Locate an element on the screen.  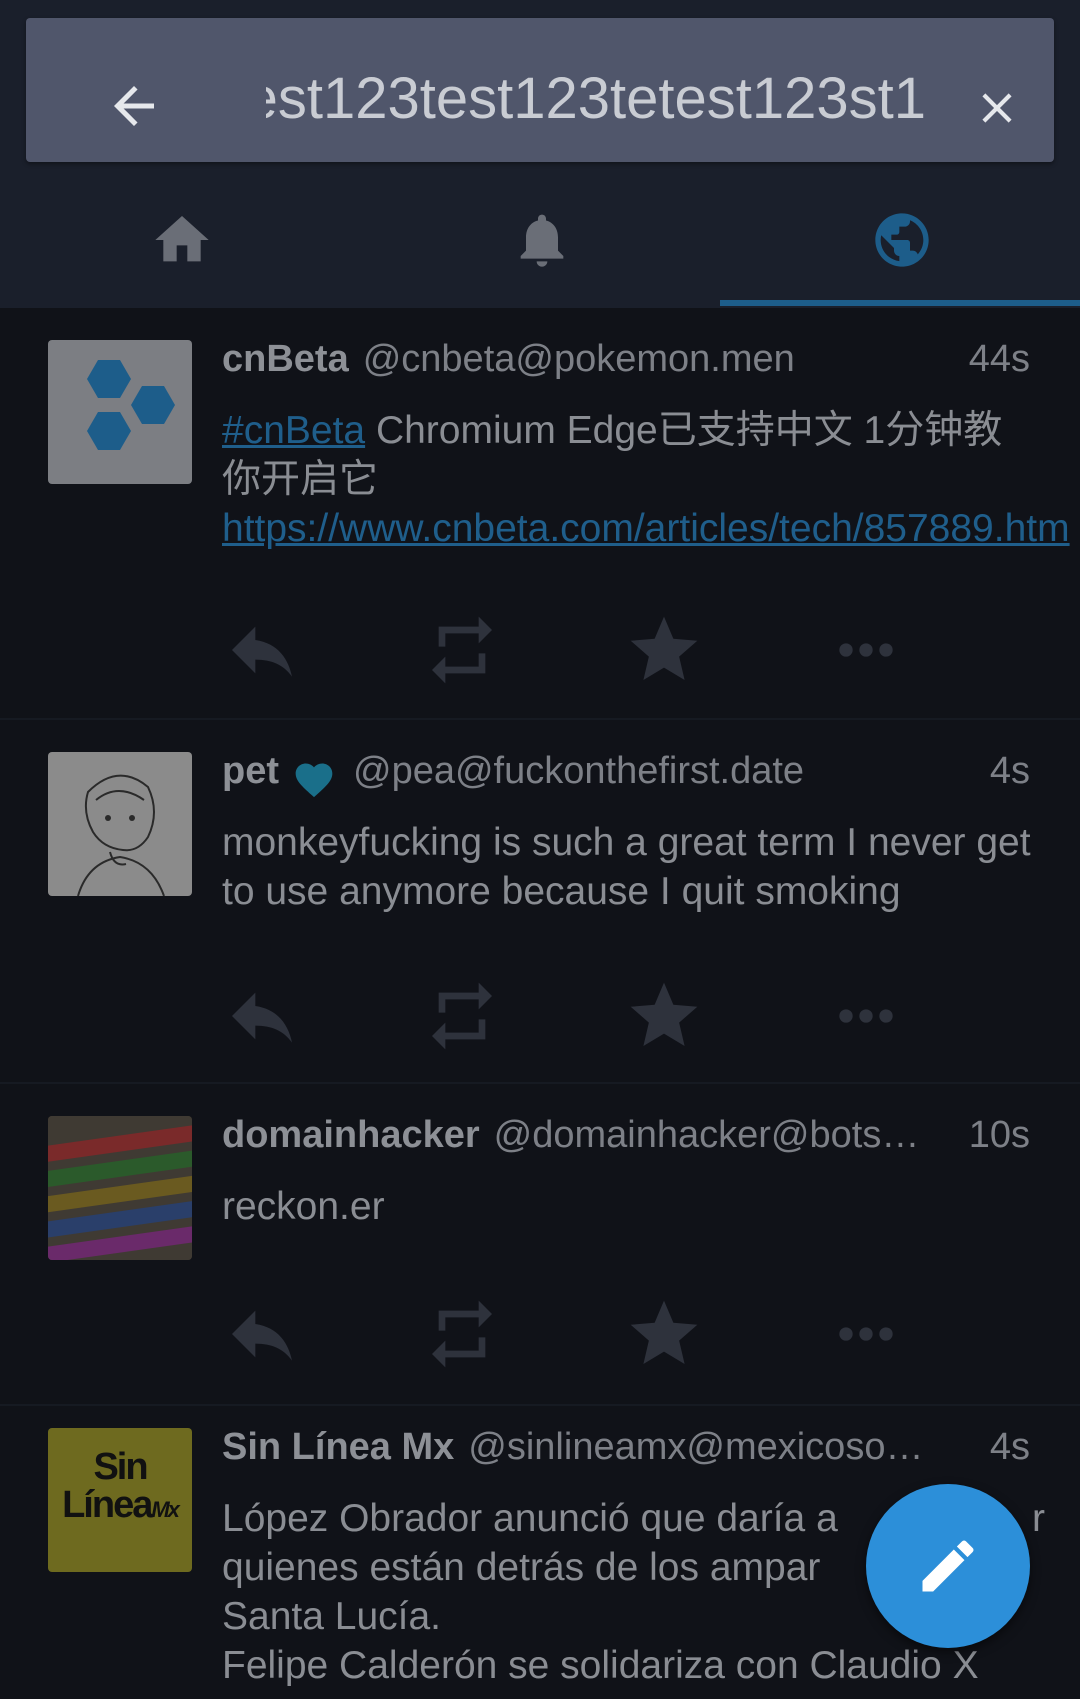
status-header: pet @pea@fuckonthefirst.date 4s is located at coordinates (626, 780).